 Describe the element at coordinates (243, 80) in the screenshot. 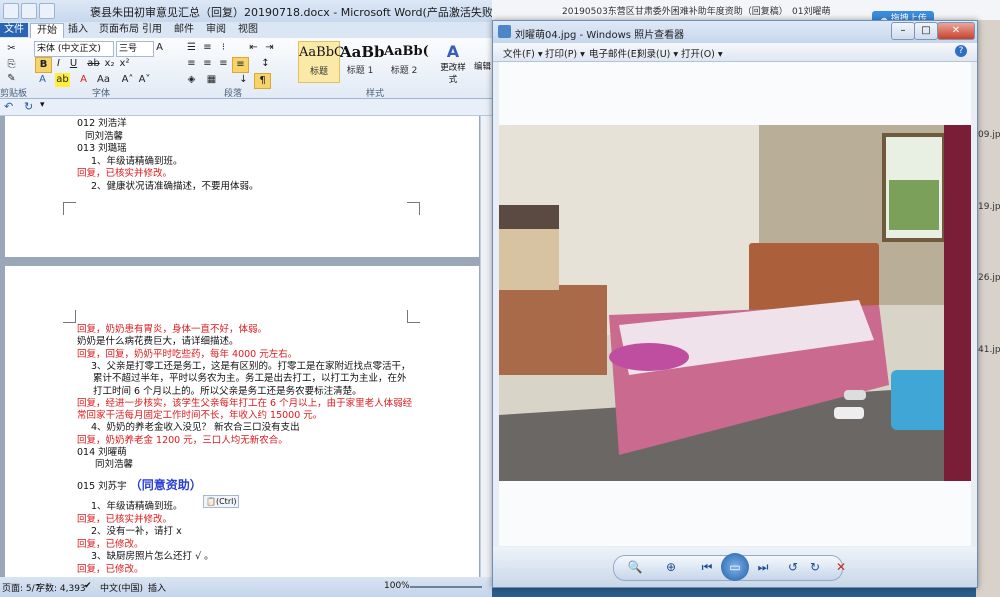

I see `sort-icon: ↓` at that location.